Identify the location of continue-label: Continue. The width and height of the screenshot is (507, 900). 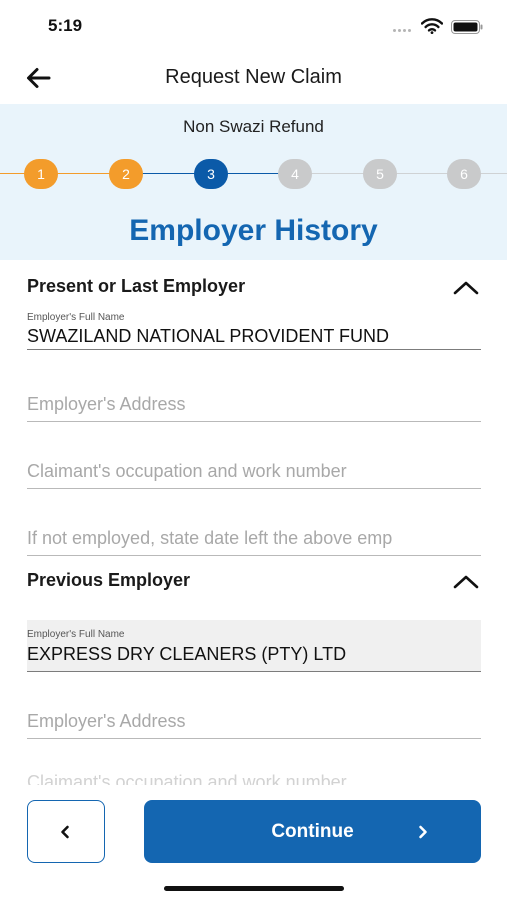
(312, 831).